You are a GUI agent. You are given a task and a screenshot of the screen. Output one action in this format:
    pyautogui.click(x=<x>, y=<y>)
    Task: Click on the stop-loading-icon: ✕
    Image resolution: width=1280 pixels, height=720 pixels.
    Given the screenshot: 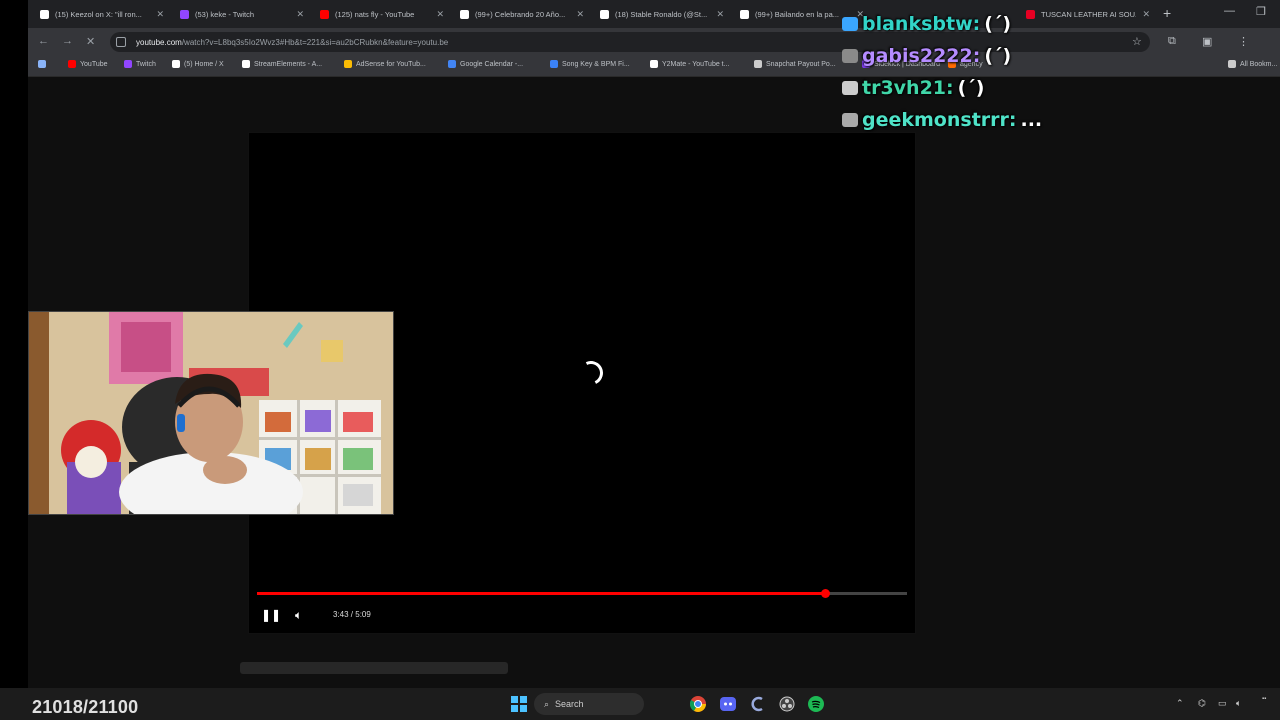 What is the action you would take?
    pyautogui.click(x=90, y=41)
    